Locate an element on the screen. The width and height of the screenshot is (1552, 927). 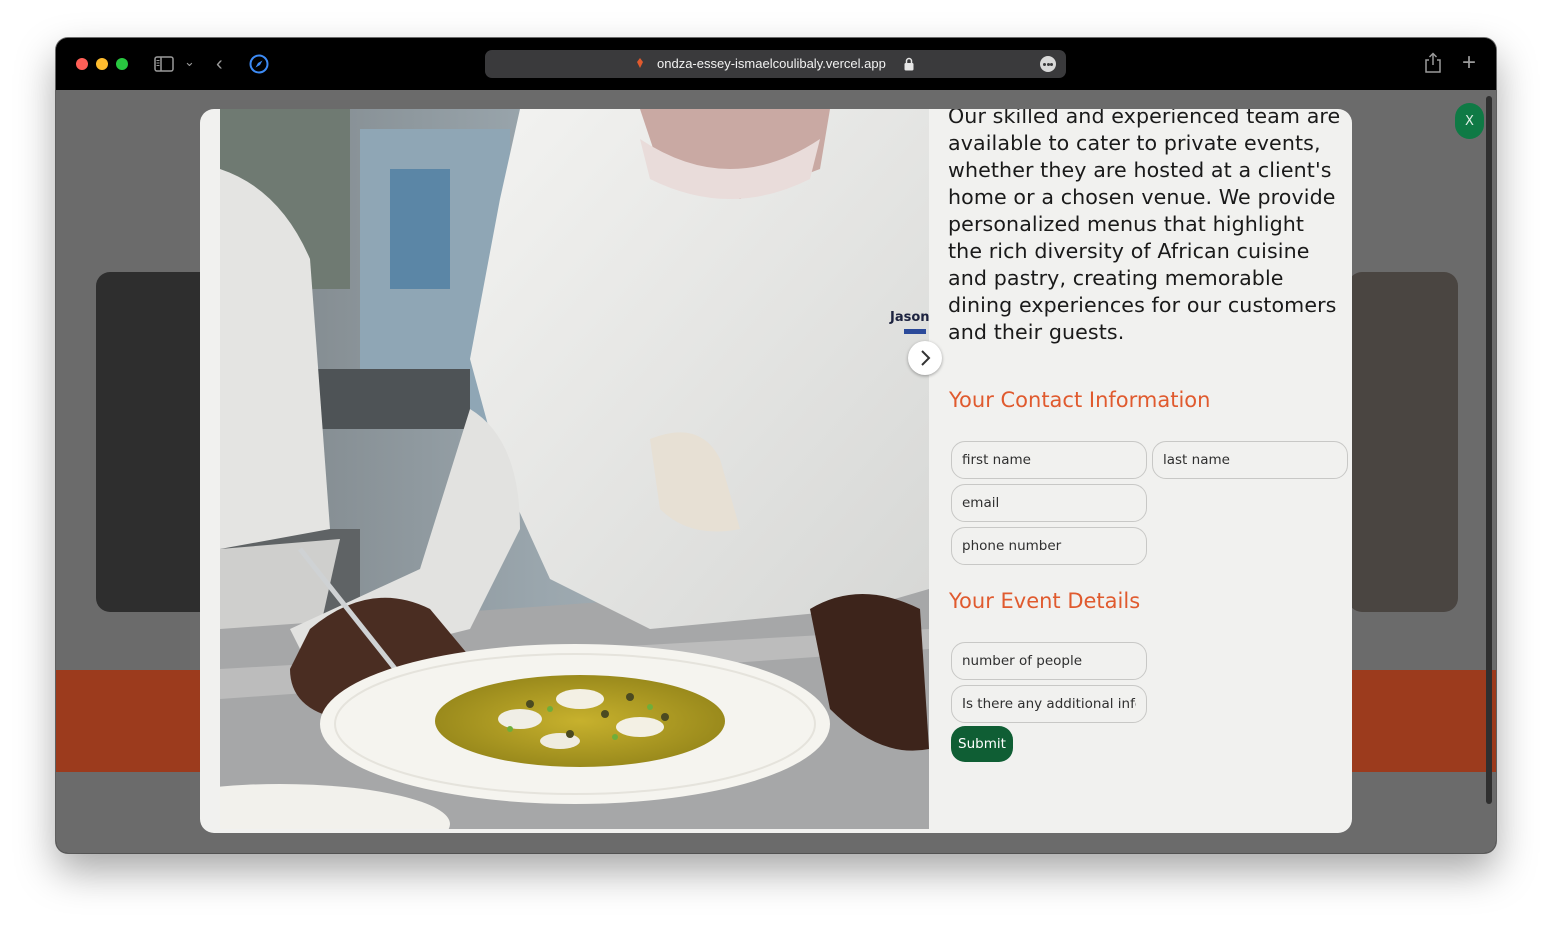
zoom-window-button is located at coordinates (122, 64).